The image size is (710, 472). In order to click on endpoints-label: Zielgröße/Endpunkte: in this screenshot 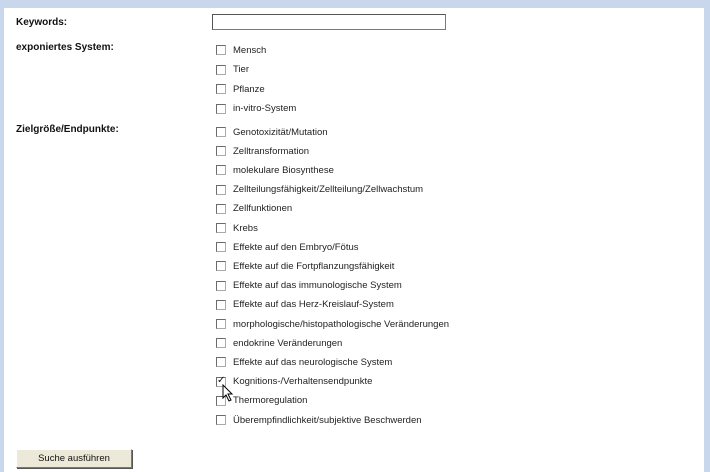, I will do `click(67, 129)`.